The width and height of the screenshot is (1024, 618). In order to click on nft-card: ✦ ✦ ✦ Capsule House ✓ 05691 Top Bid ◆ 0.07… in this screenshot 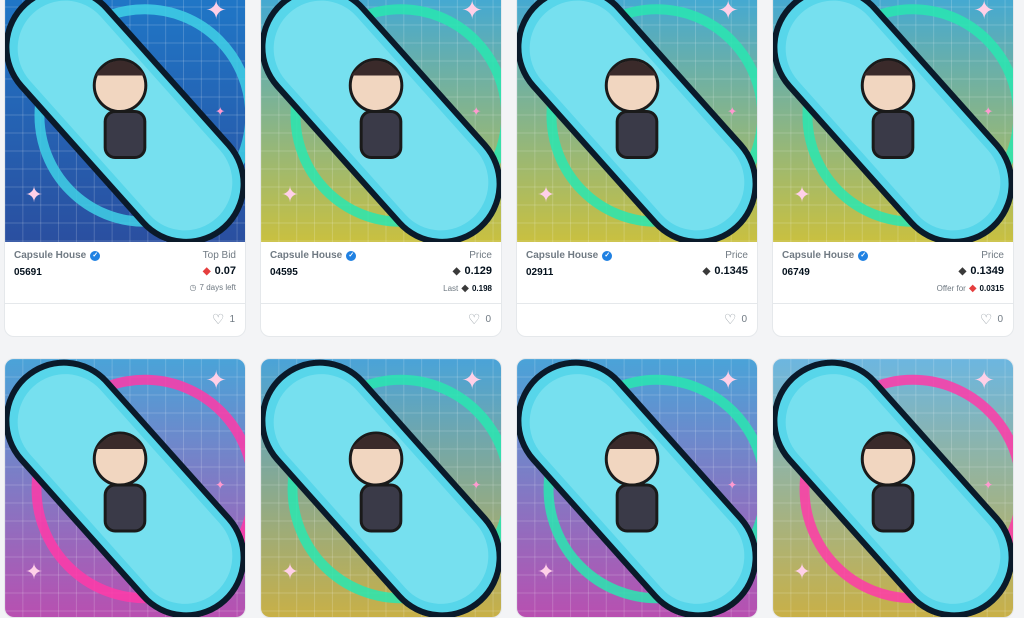, I will do `click(125, 168)`.